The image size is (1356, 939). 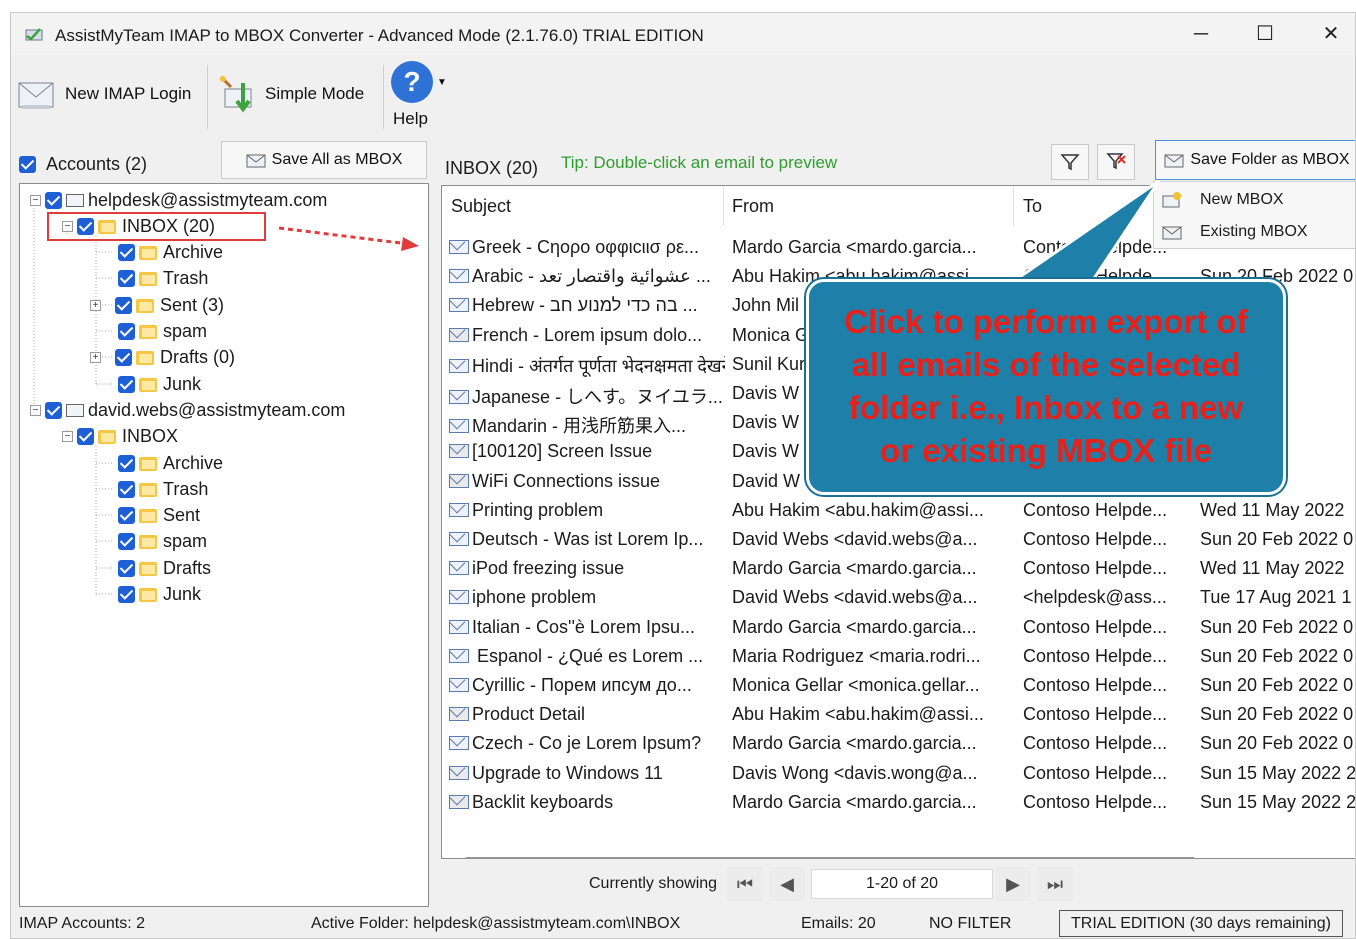 What do you see at coordinates (1083, 232) in the screenshot?
I see `callout-pointer` at bounding box center [1083, 232].